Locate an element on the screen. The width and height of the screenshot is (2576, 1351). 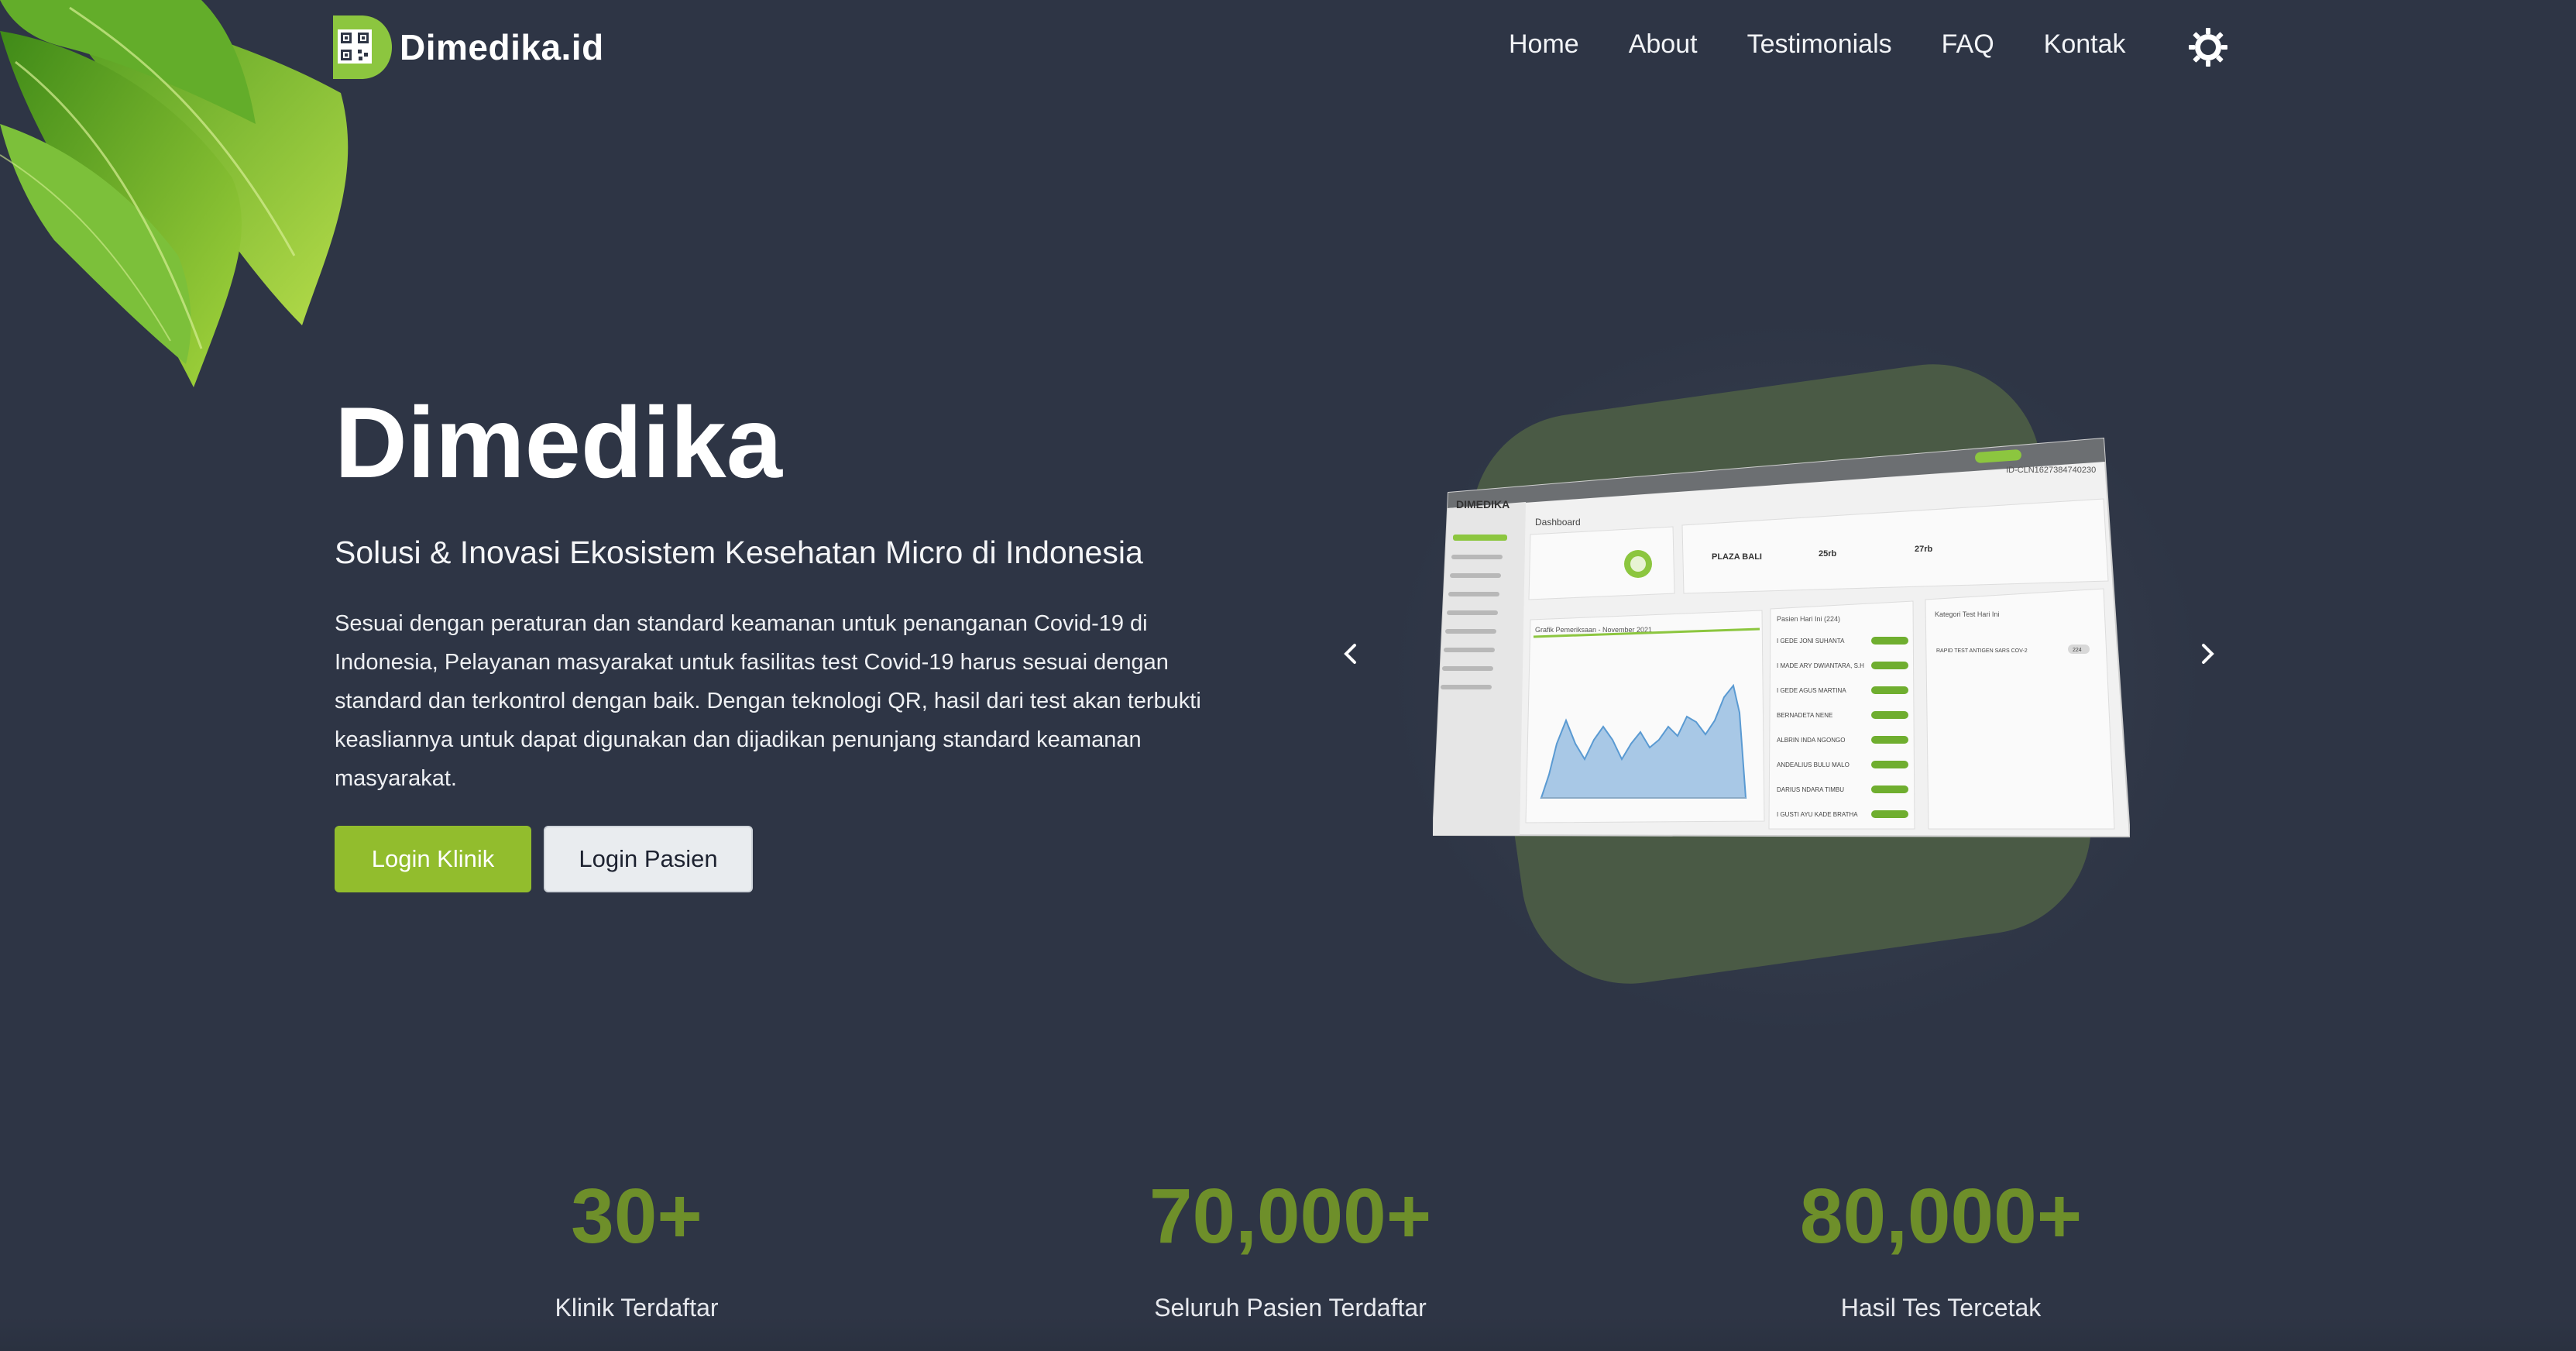
stat-value: 80,000+ is located at coordinates (1941, 1216).